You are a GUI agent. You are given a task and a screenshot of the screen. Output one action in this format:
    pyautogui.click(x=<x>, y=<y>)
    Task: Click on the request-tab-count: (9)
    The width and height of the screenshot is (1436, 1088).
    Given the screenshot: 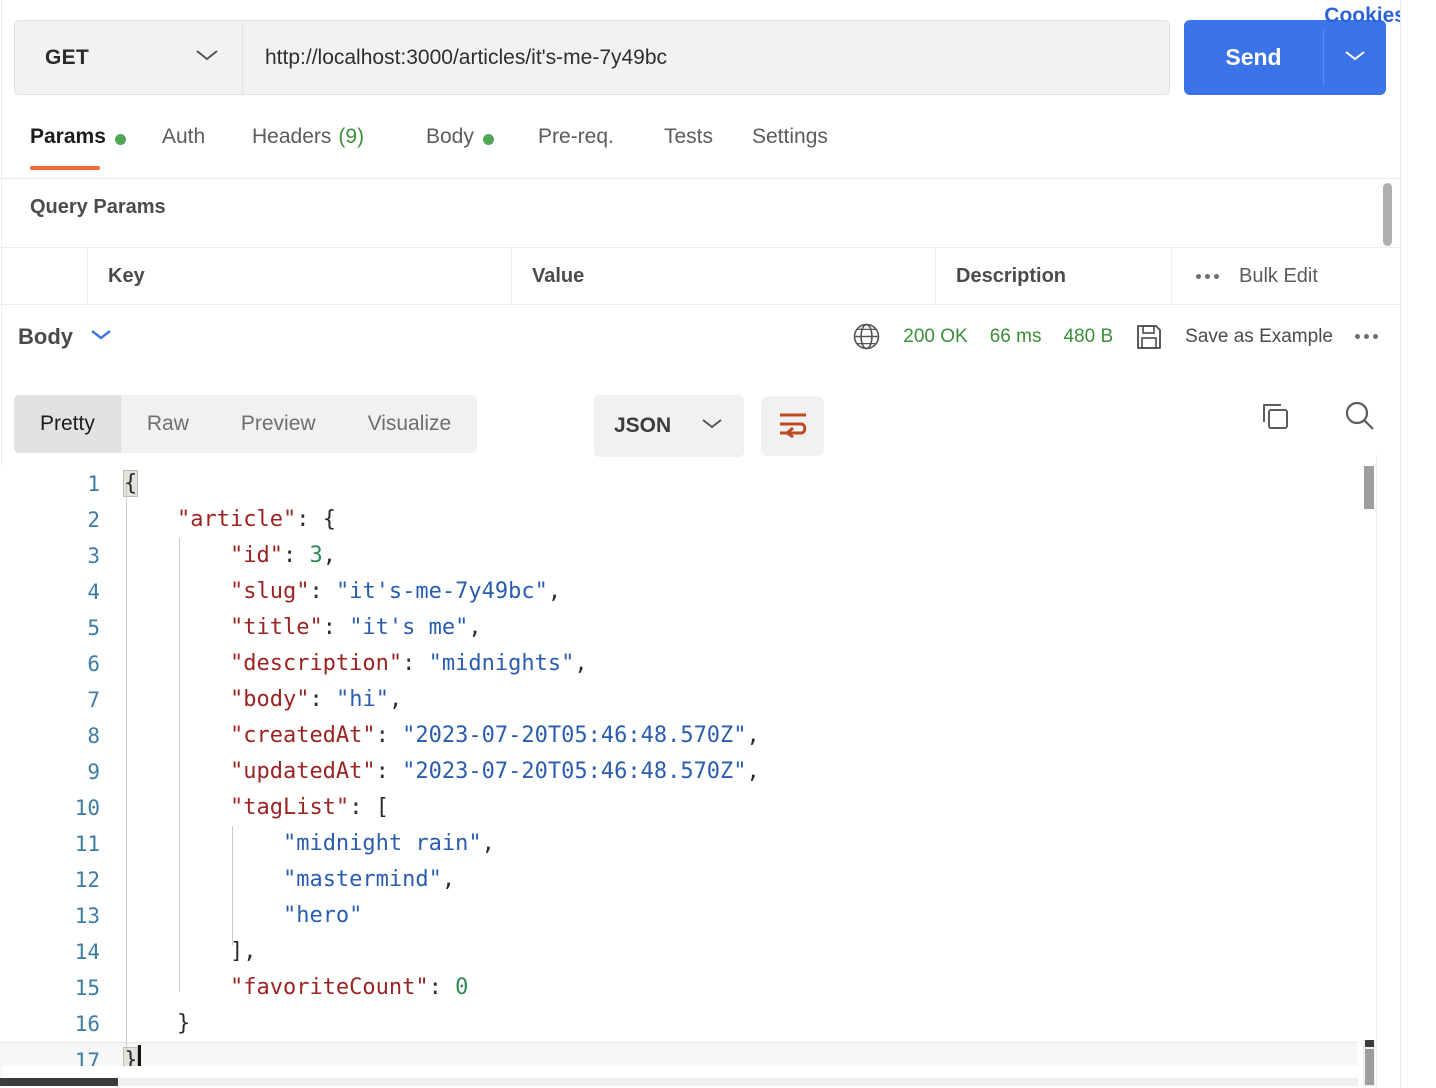 What is the action you would take?
    pyautogui.click(x=351, y=136)
    